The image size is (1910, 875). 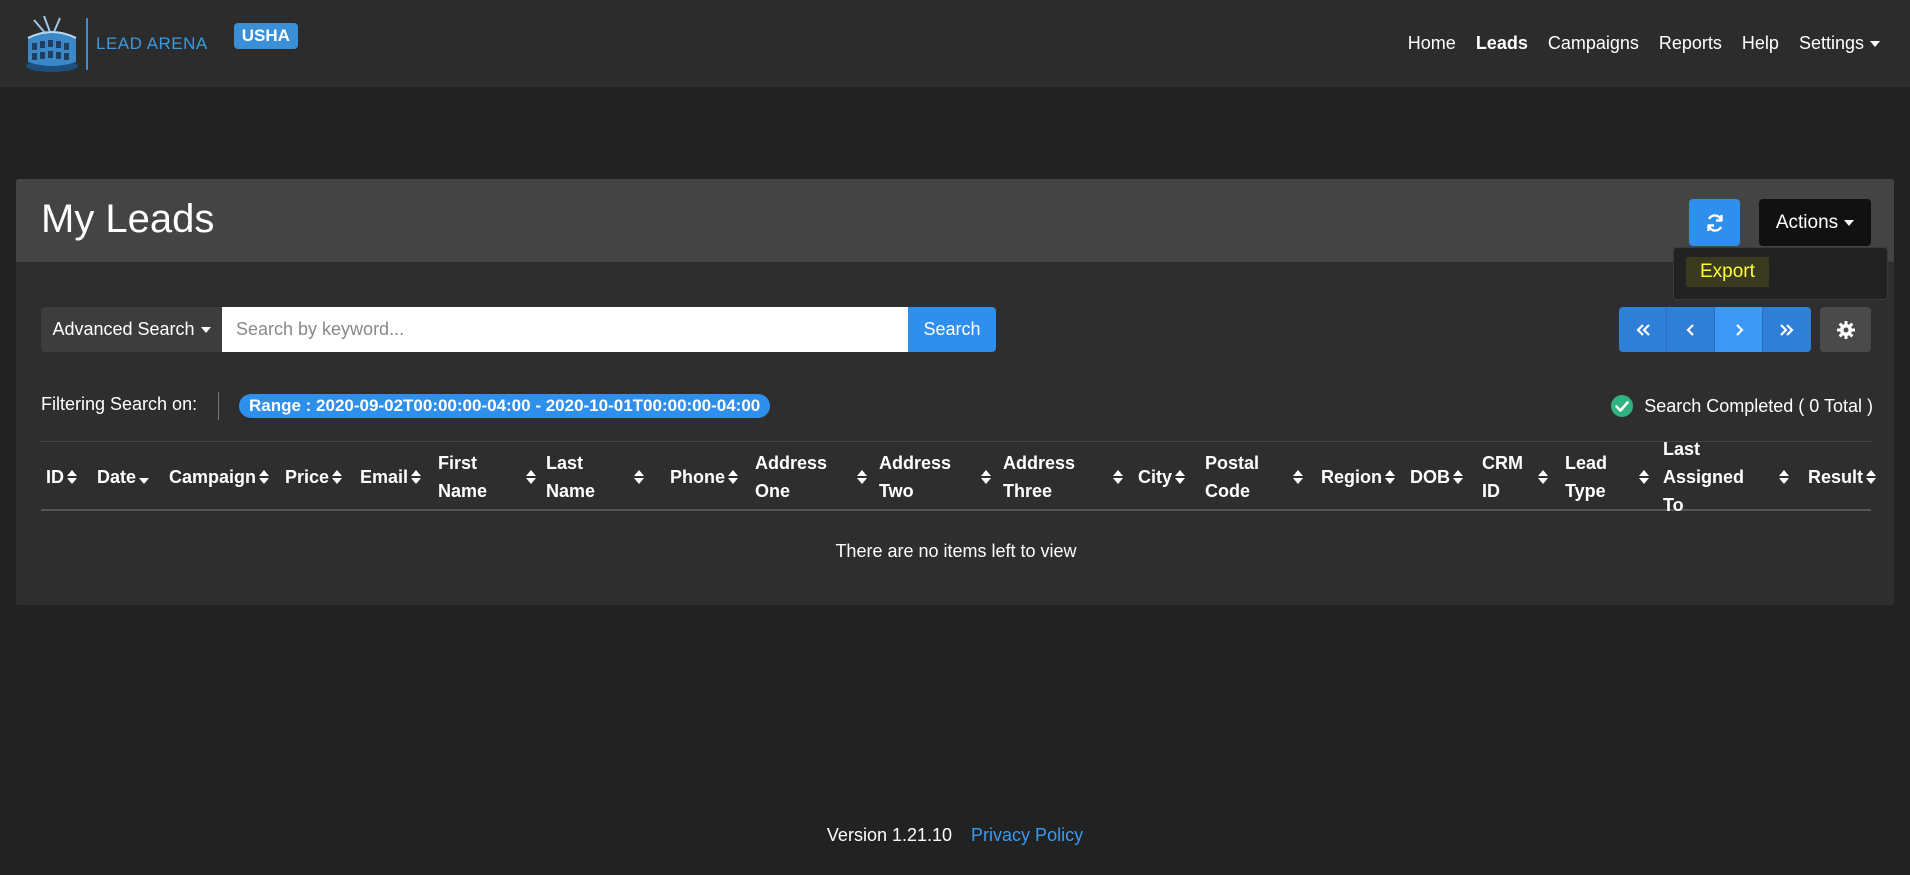 I want to click on column-label: Campaign, so click(x=213, y=477).